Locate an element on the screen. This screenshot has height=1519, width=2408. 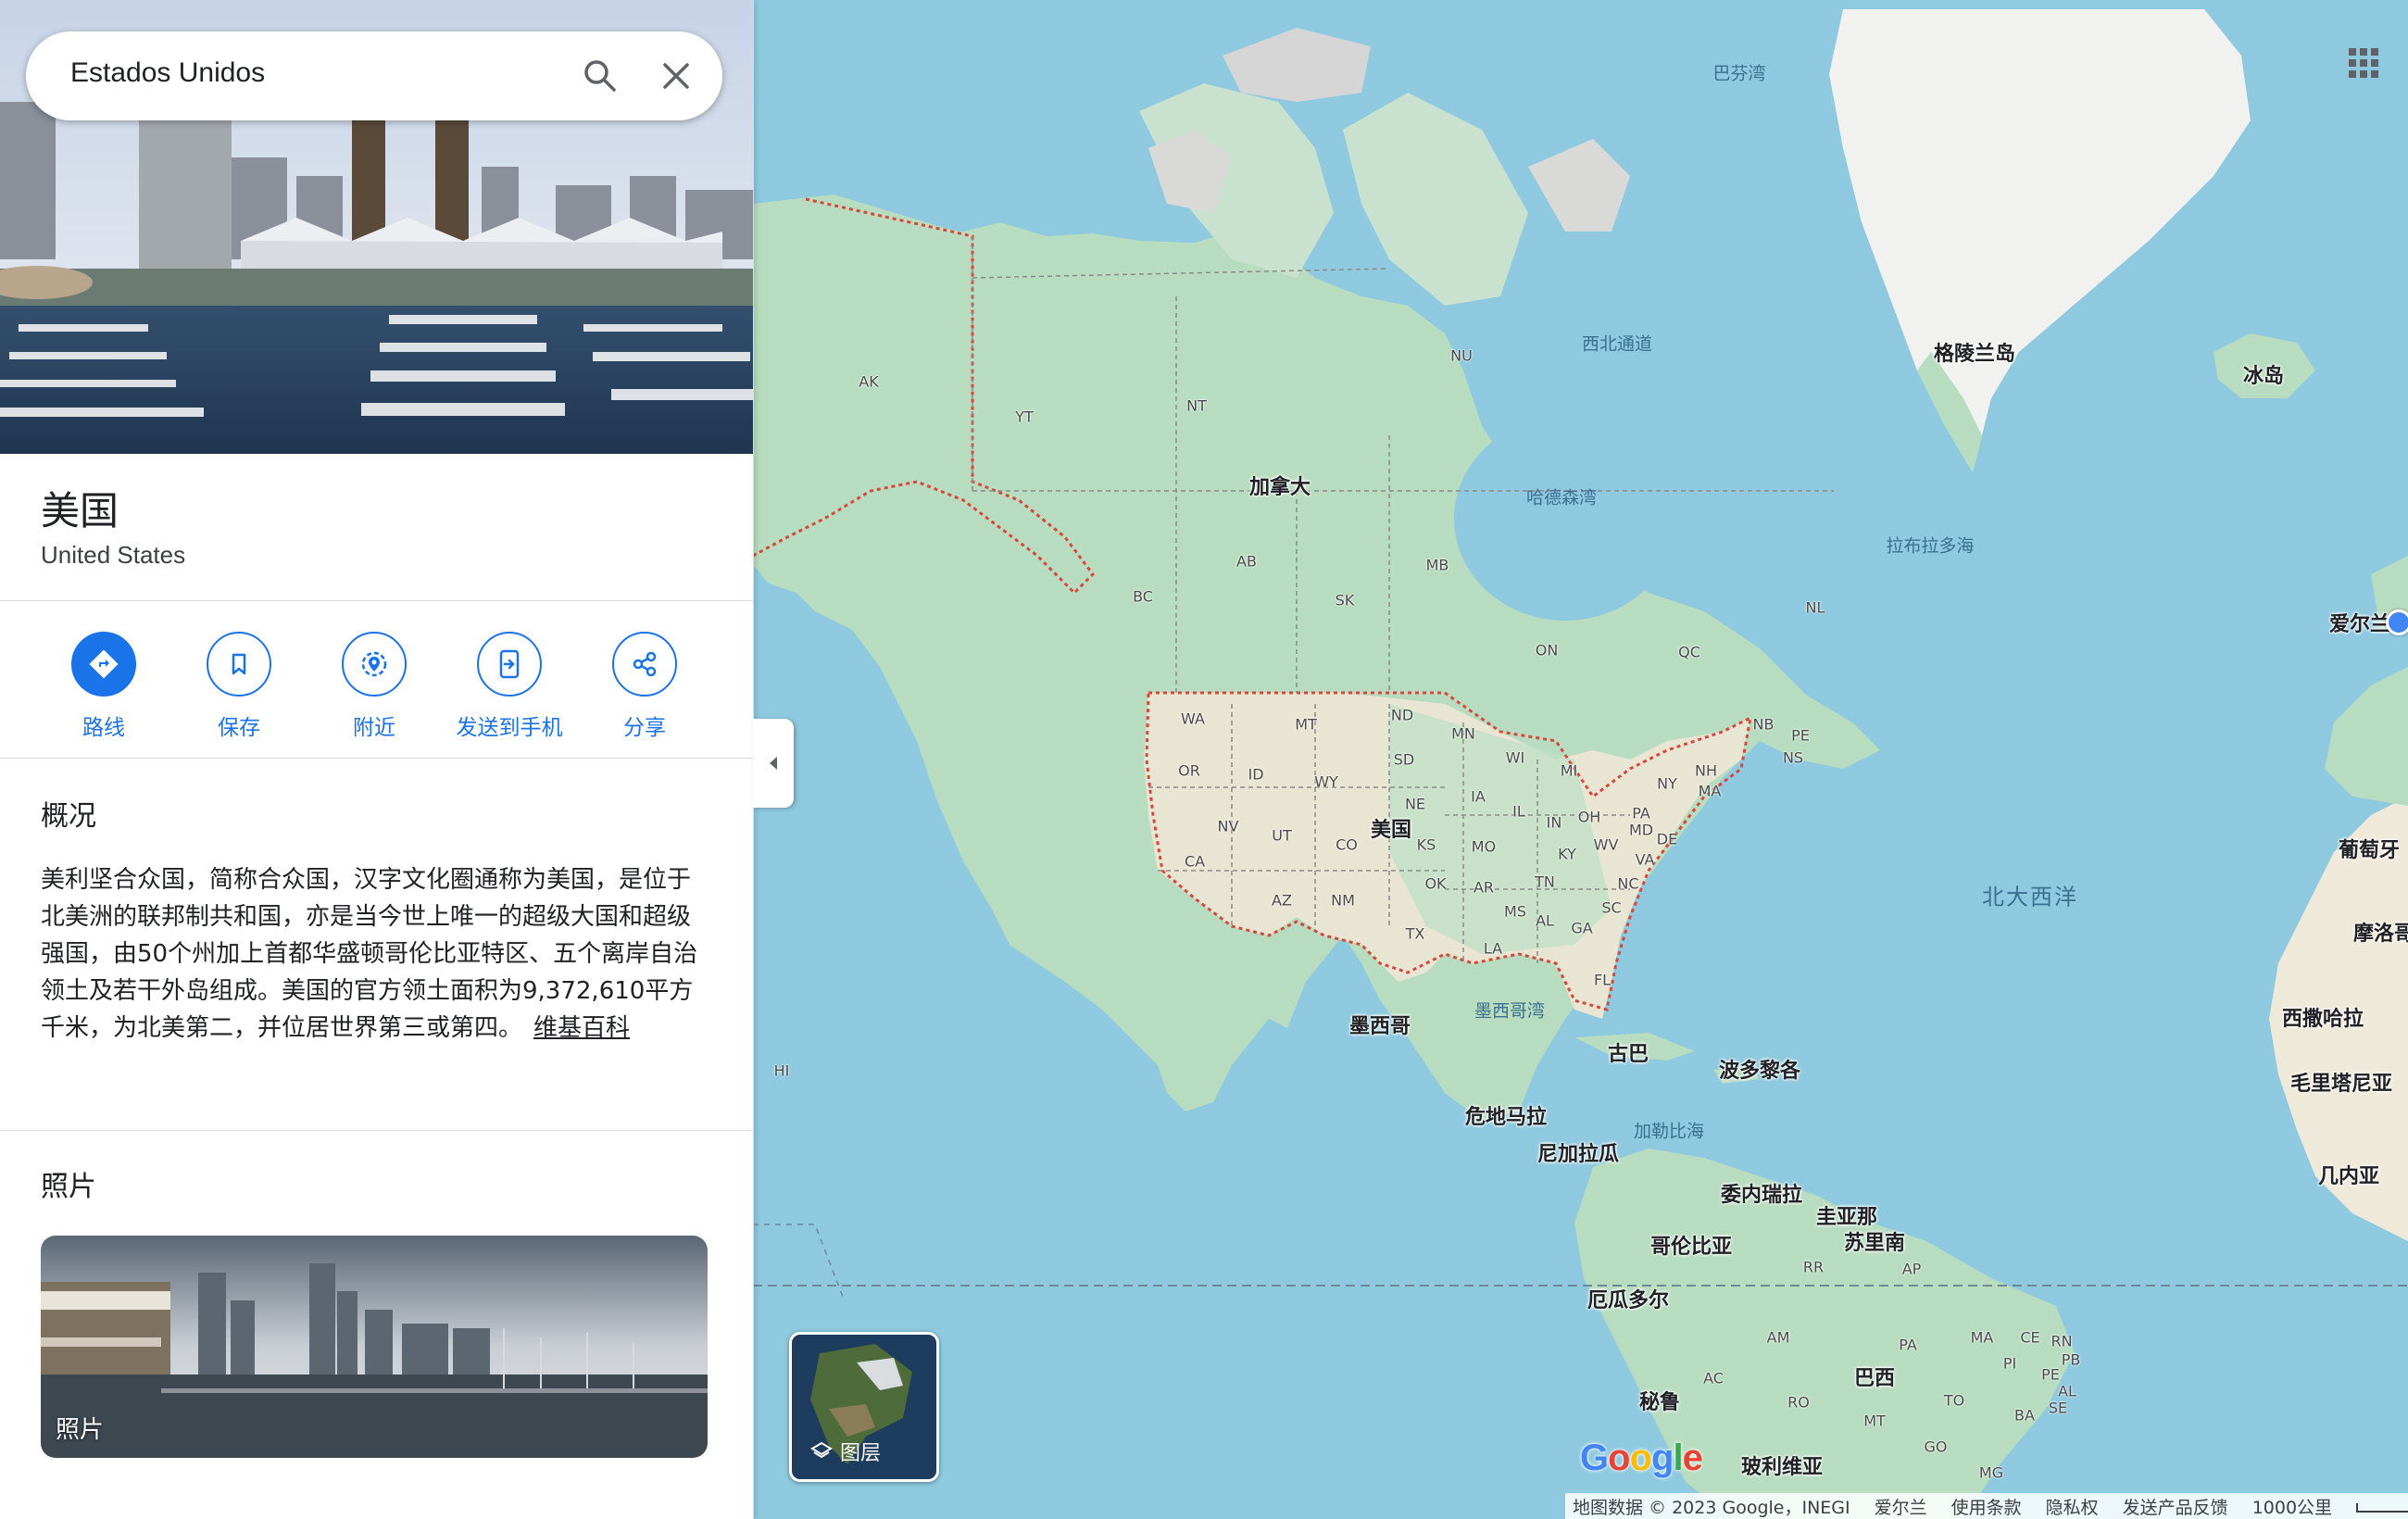
map-label-nd: ND is located at coordinates (1402, 715).